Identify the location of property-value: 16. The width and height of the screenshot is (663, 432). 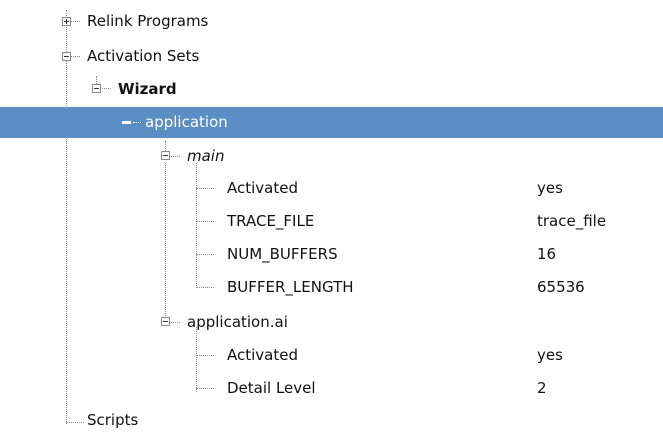
(546, 254).